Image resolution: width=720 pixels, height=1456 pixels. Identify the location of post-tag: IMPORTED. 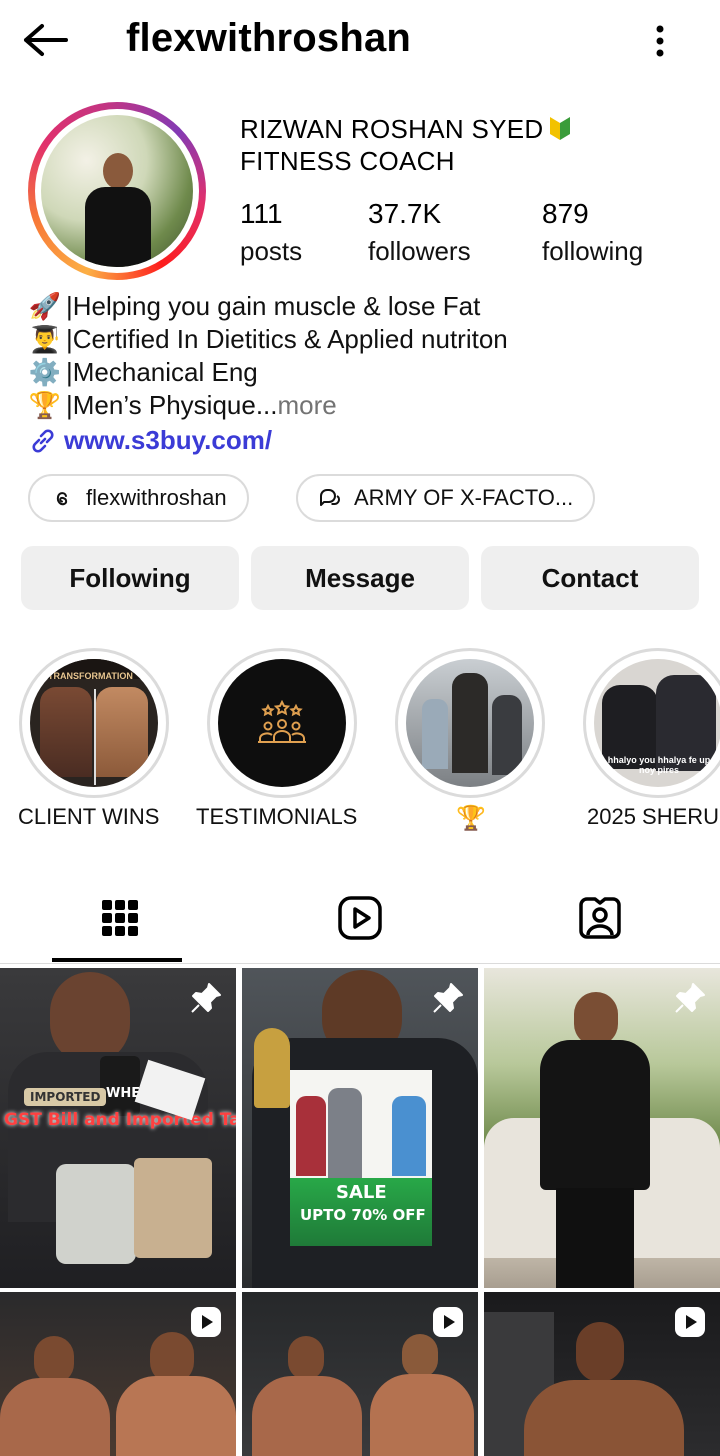
(65, 1097).